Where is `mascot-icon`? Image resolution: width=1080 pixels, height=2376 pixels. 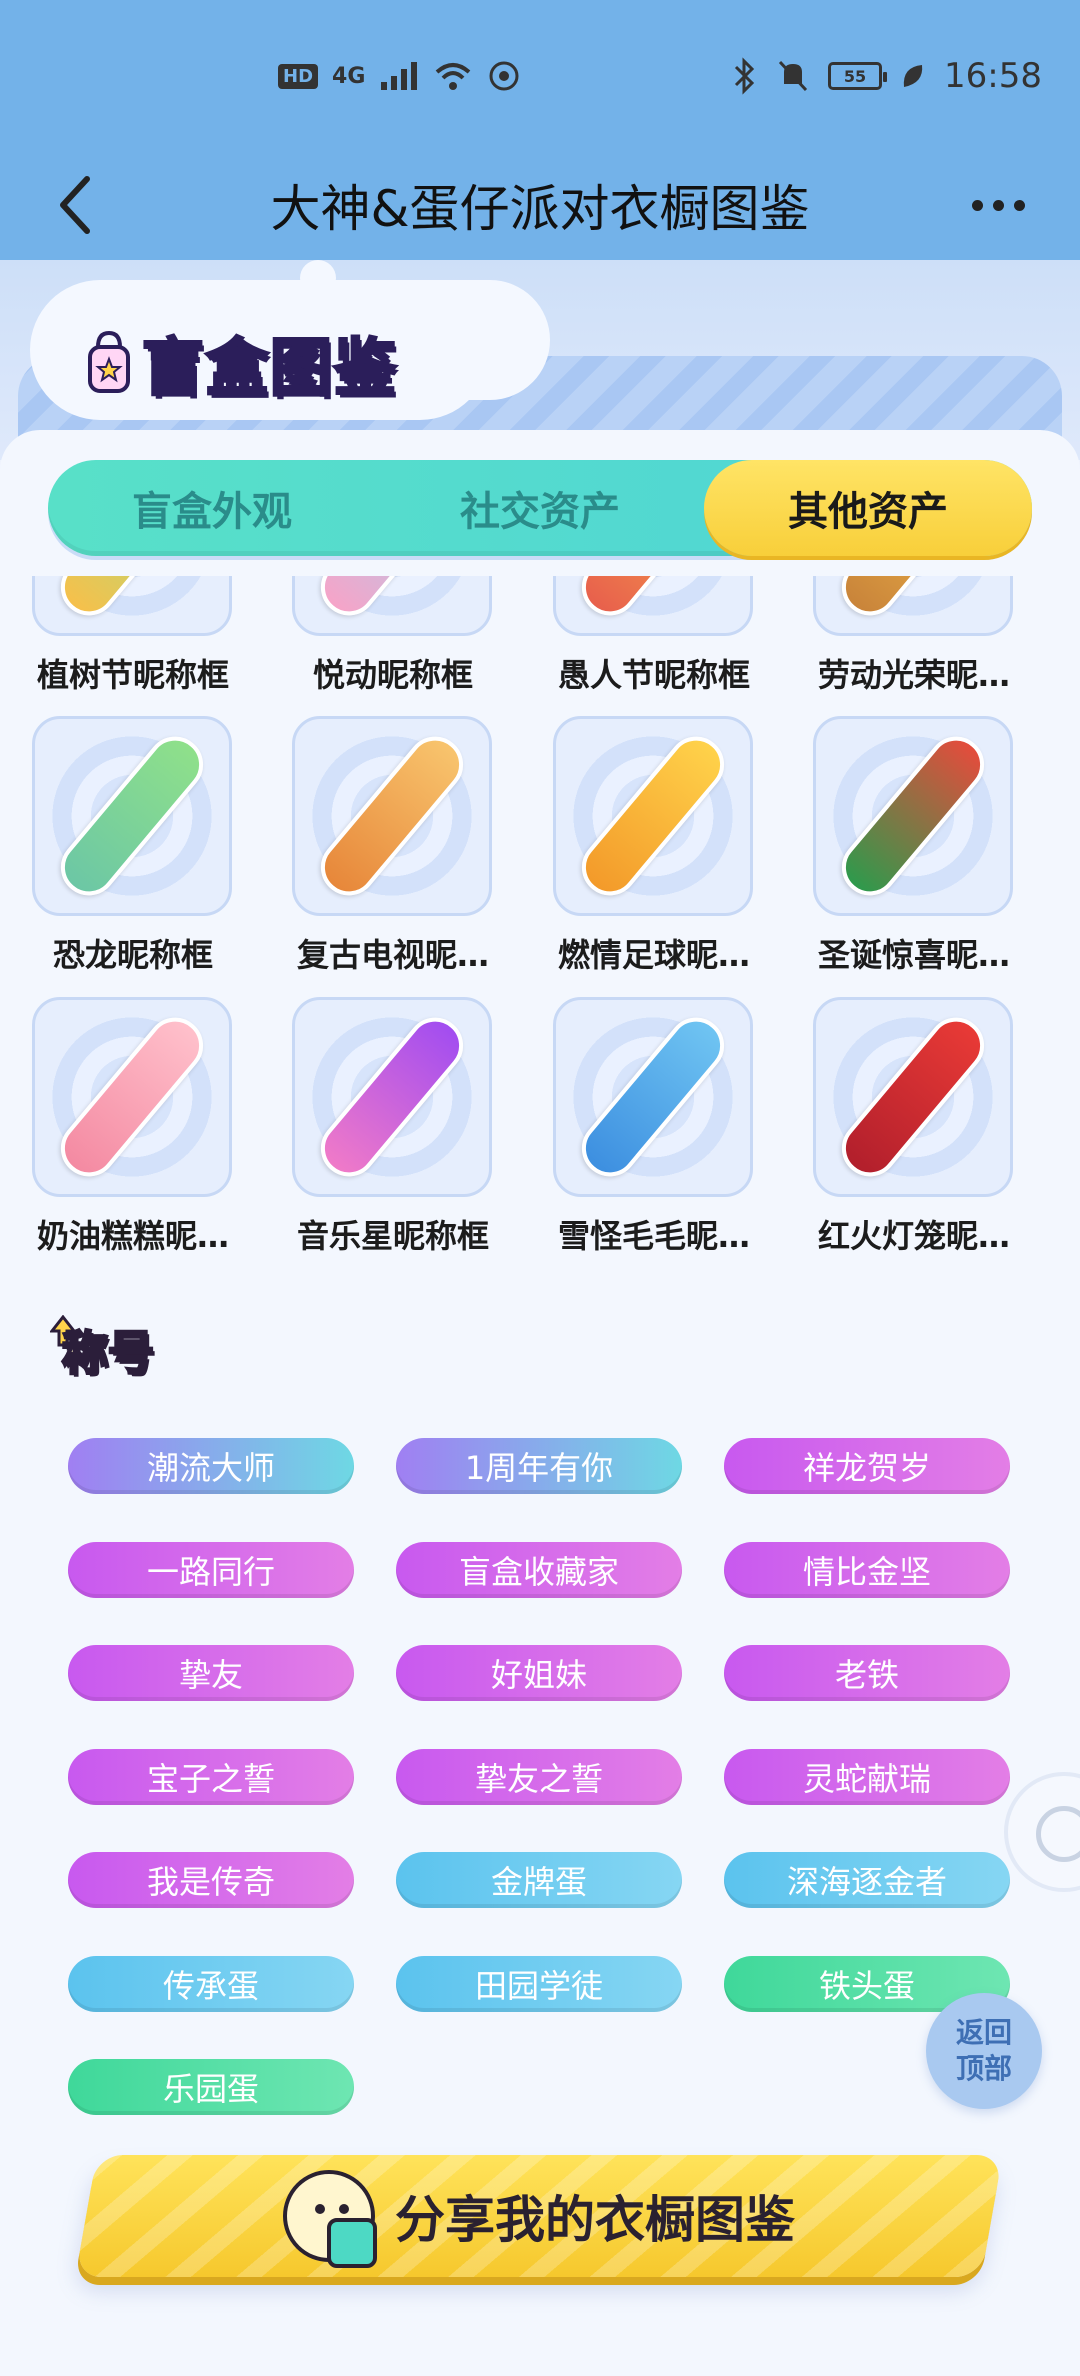 mascot-icon is located at coordinates (330, 2219).